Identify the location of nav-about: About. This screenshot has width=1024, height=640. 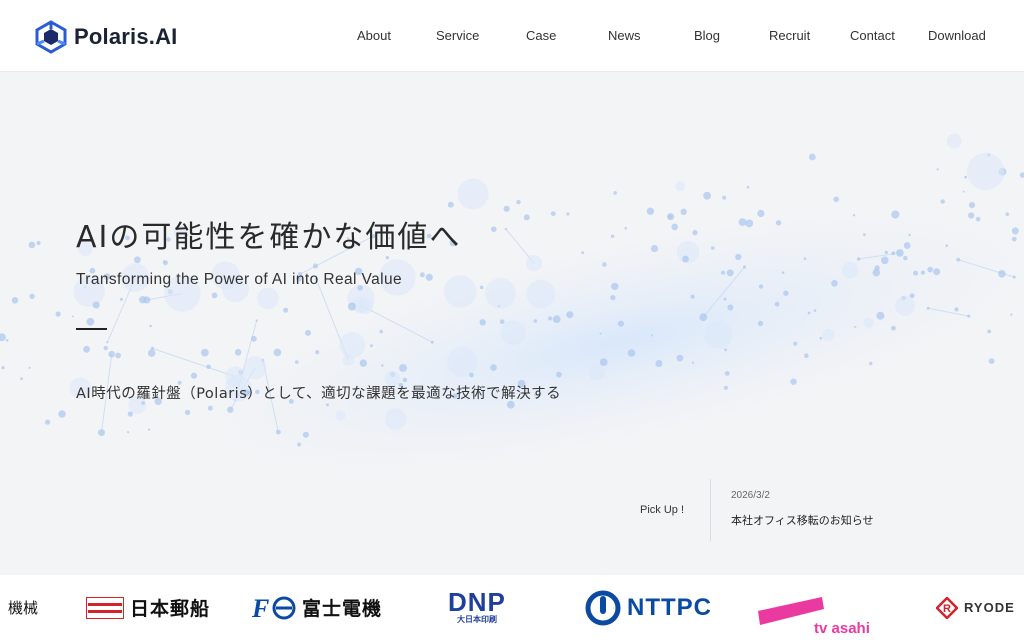
(374, 35).